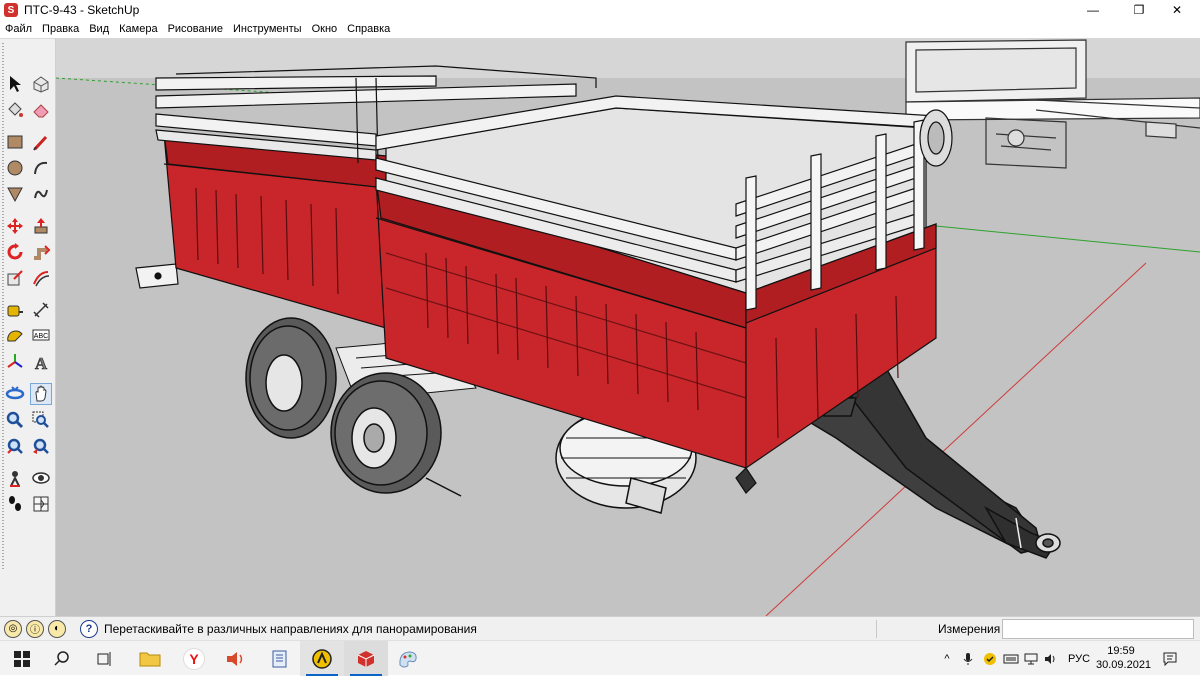 Image resolution: width=1200 pixels, height=676 pixels. Describe the element at coordinates (15, 394) in the screenshot. I see `orbit-tool-icon` at that location.